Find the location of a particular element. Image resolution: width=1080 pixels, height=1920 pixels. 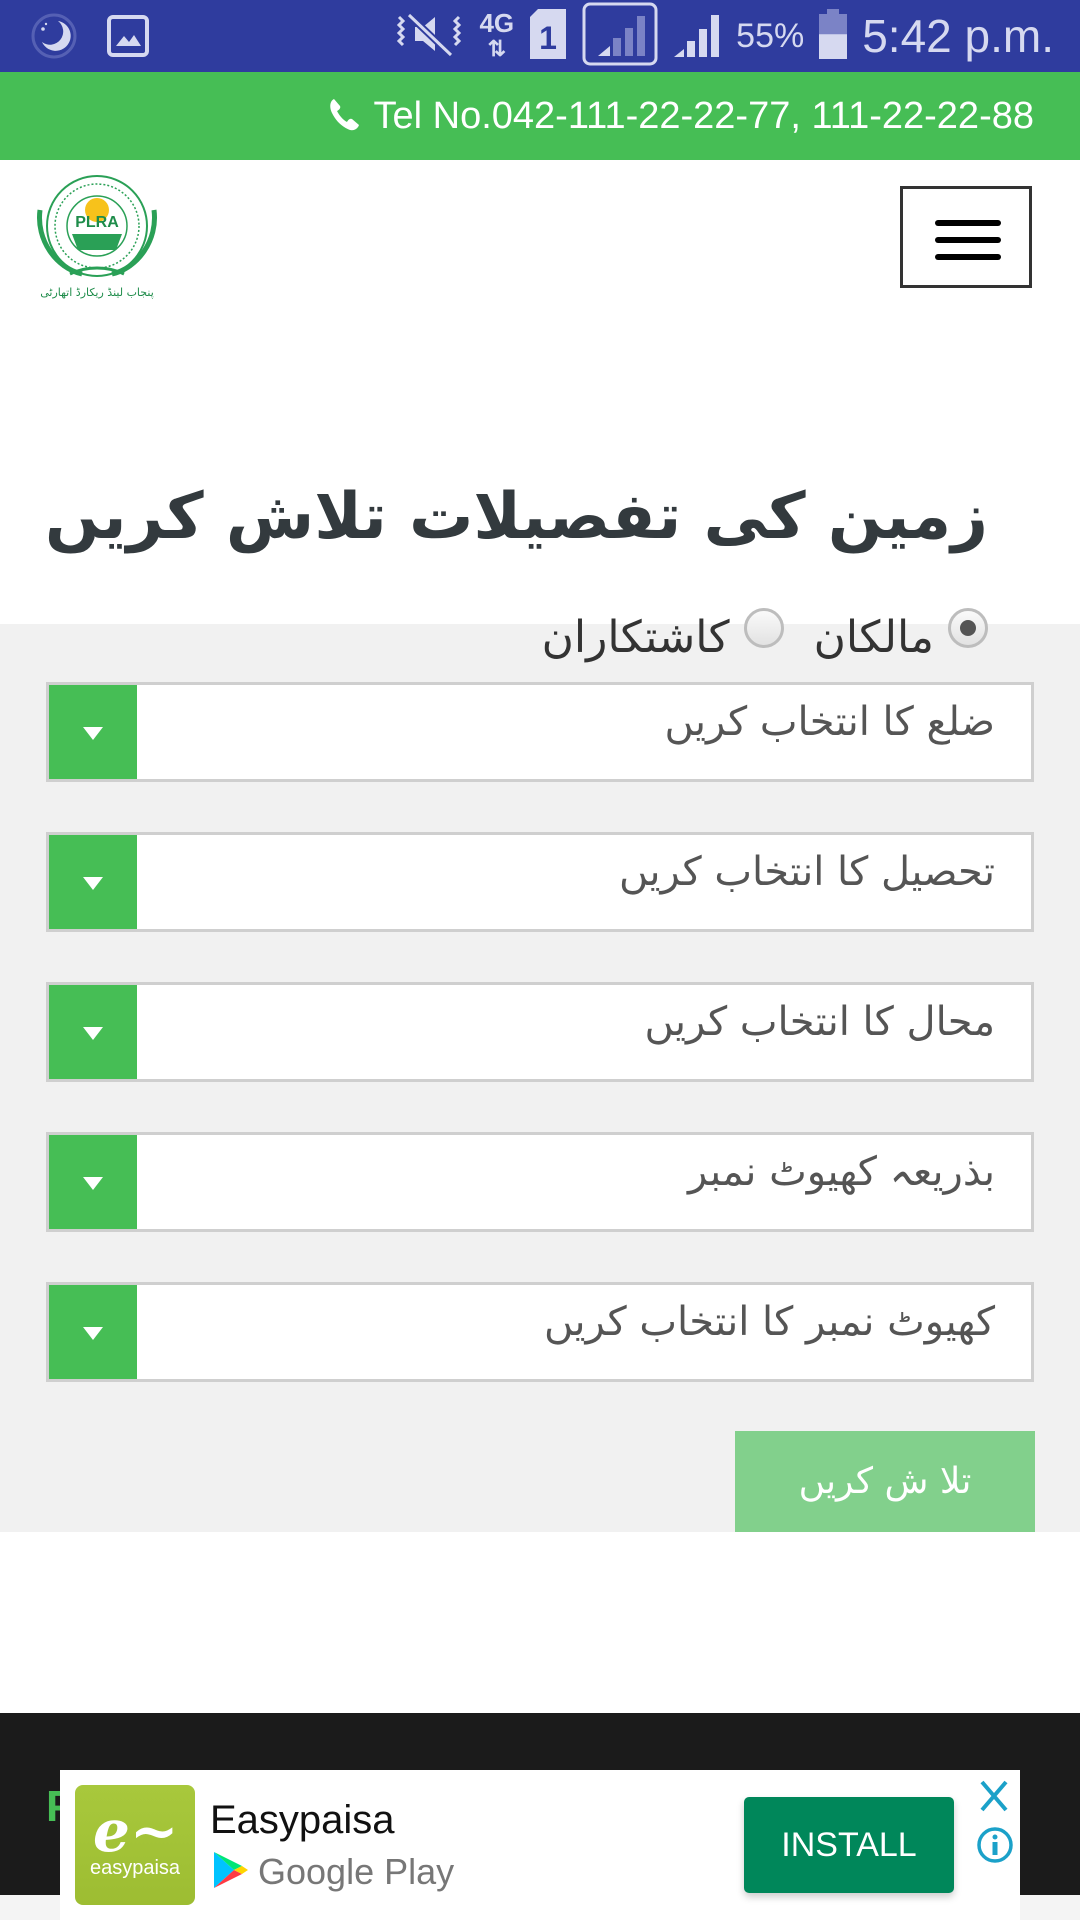

signal-sim1-icon is located at coordinates (620, 36).